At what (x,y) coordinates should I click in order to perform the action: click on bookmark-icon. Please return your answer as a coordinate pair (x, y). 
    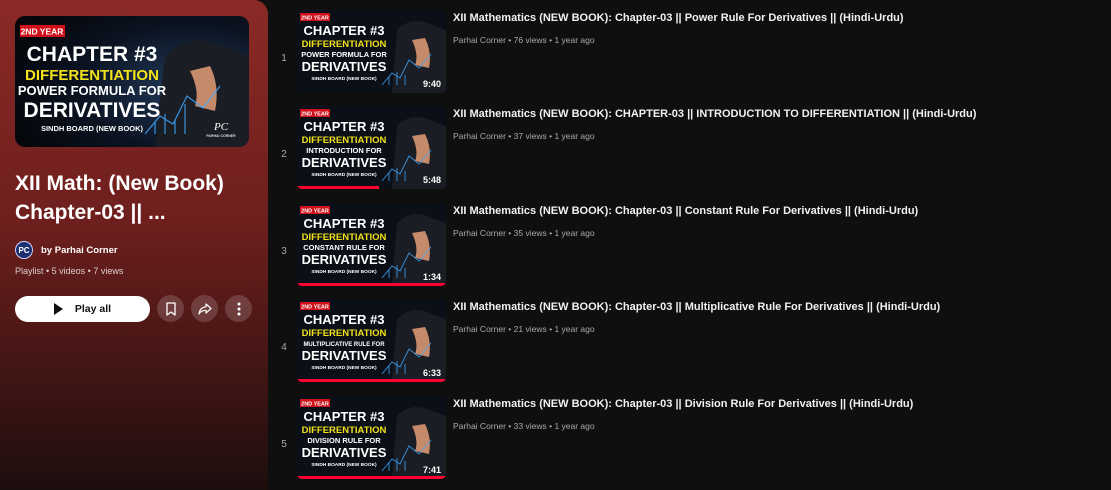
    Looking at the image, I should click on (170, 308).